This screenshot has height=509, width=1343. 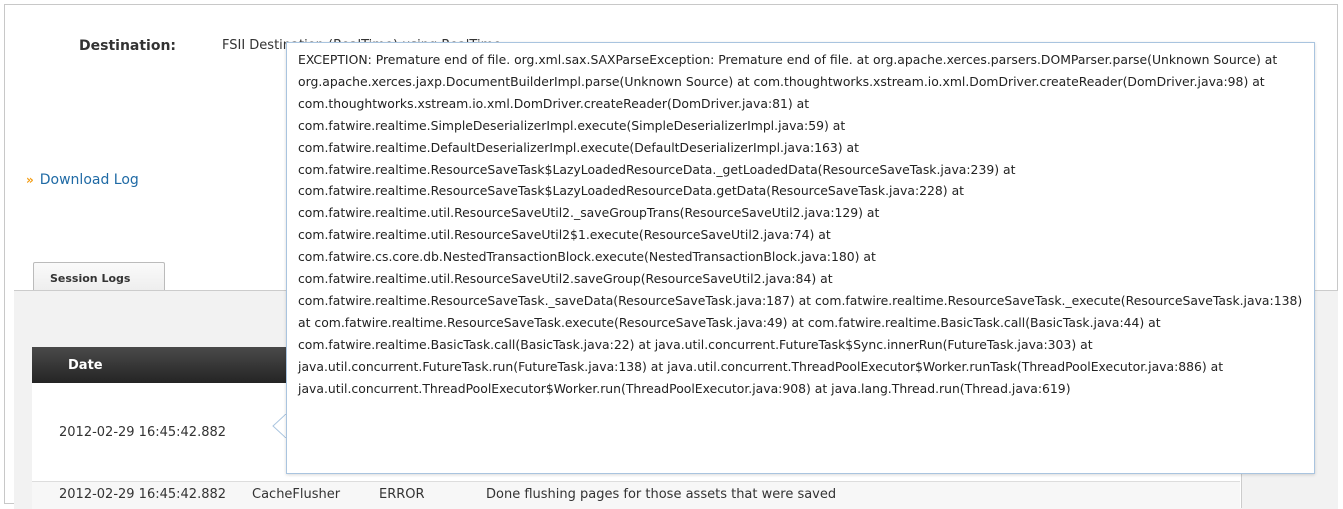 I want to click on download-log-link: » Download Log, so click(x=82, y=180).